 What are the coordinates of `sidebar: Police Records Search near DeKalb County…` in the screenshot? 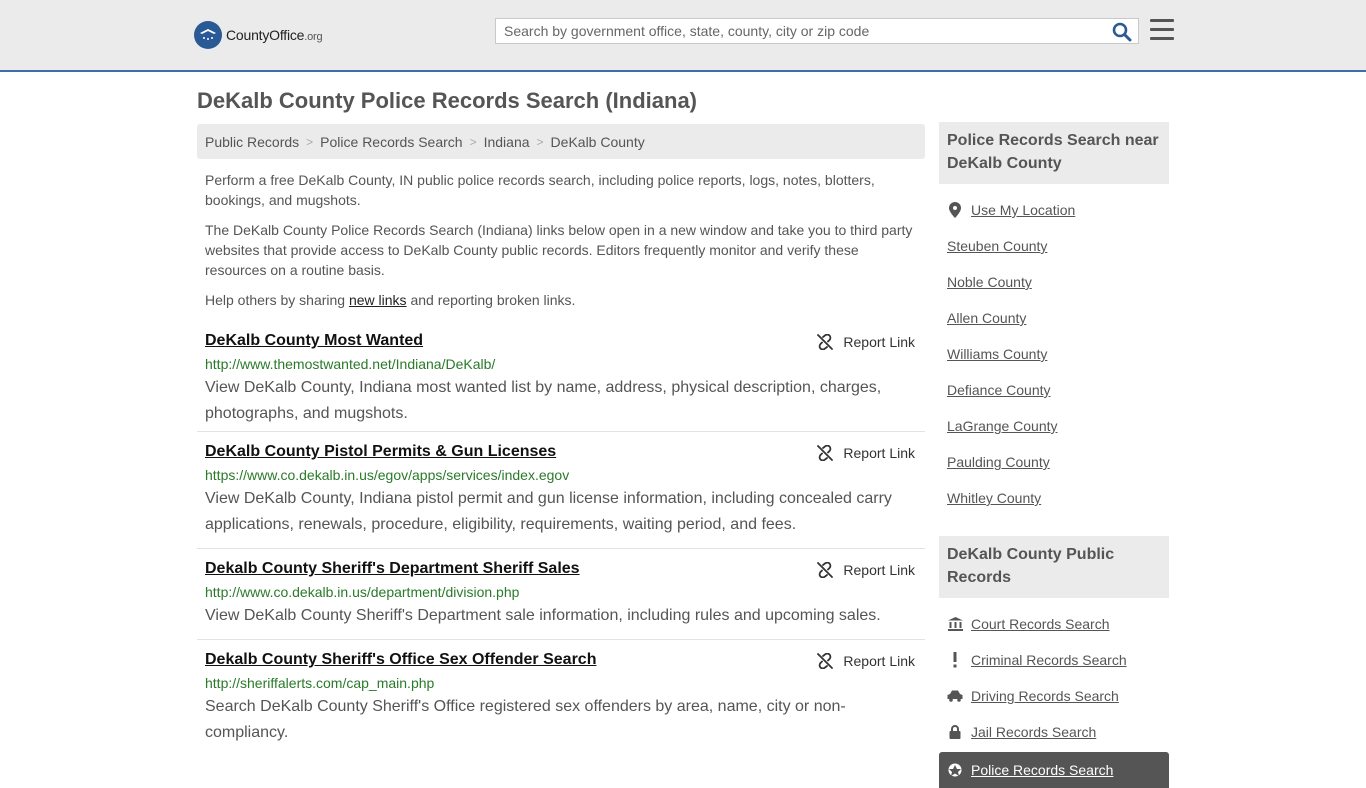 It's located at (1054, 455).